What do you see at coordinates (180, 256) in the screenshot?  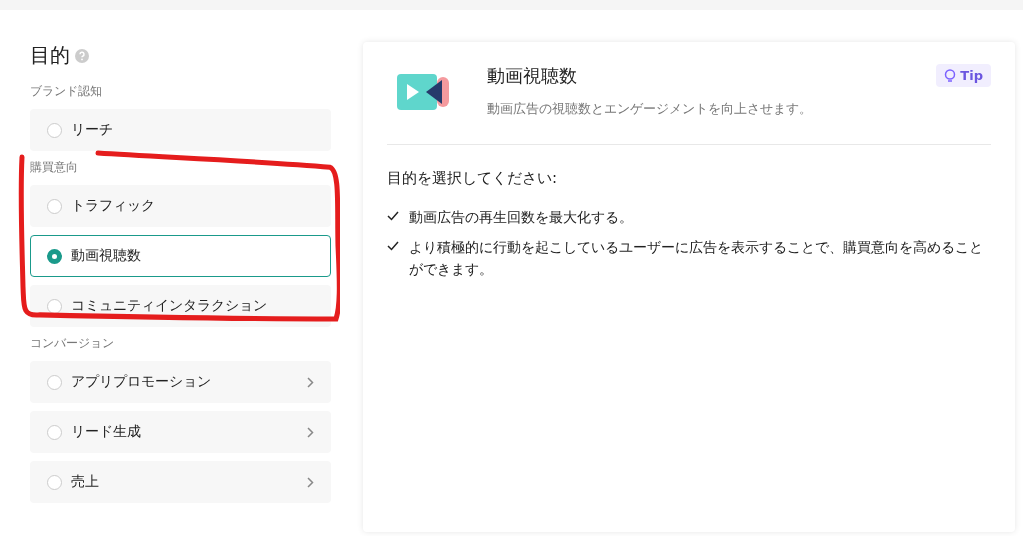 I see `objective-option: 動画視聴数` at bounding box center [180, 256].